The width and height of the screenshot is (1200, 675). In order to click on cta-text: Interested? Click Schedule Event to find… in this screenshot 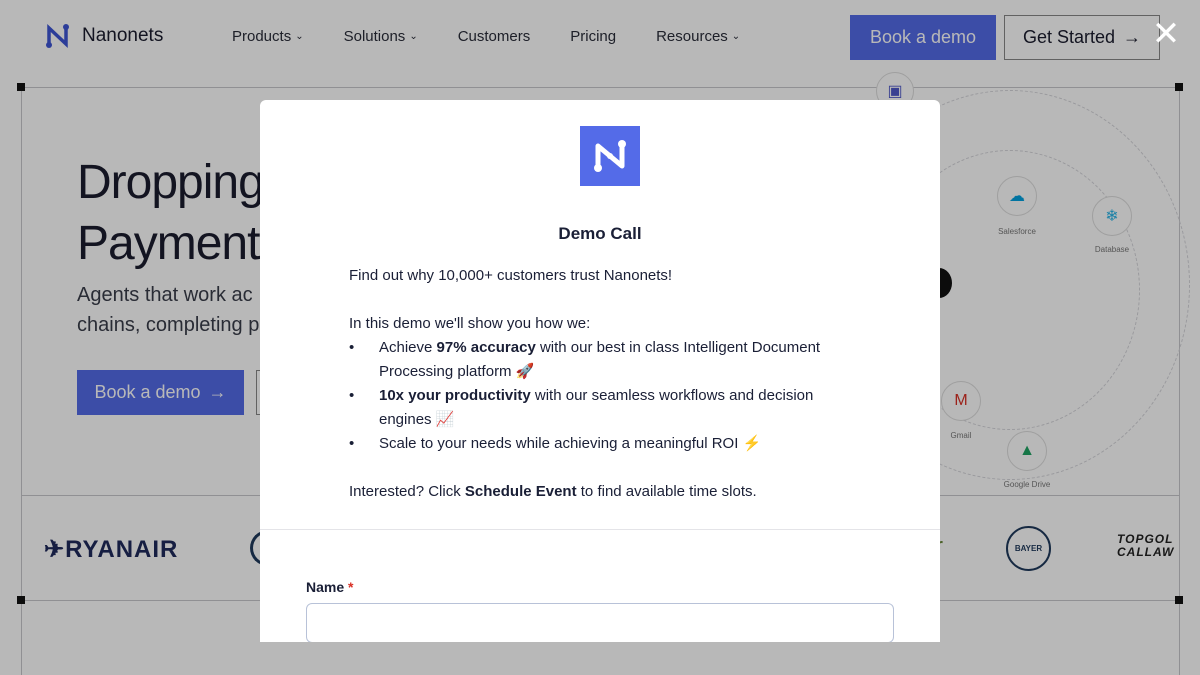, I will do `click(609, 492)`.